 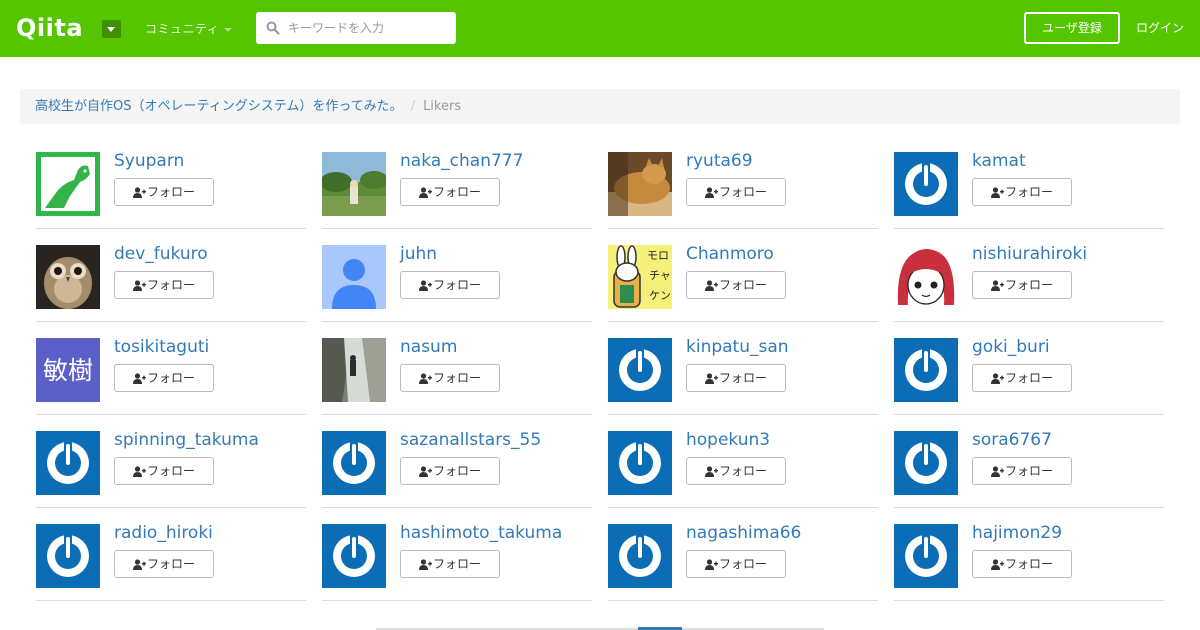 What do you see at coordinates (49, 28) in the screenshot?
I see `qiita-logo: Qiita` at bounding box center [49, 28].